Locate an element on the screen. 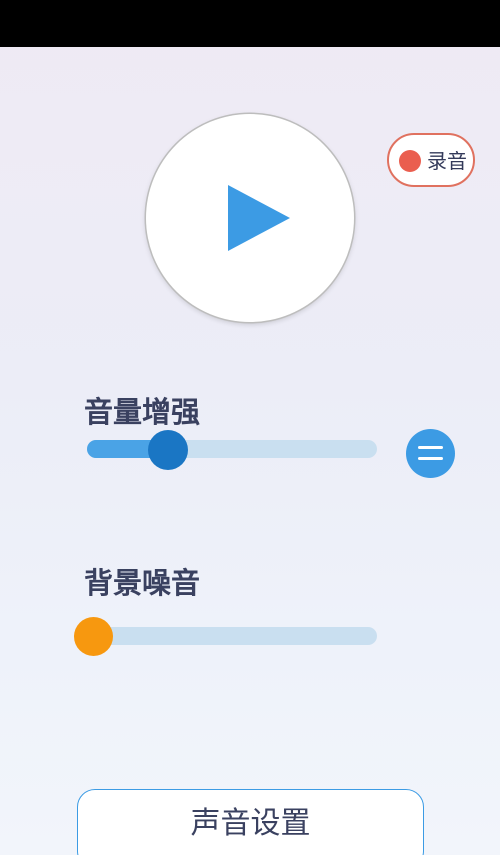  record-dot-icon is located at coordinates (410, 161).